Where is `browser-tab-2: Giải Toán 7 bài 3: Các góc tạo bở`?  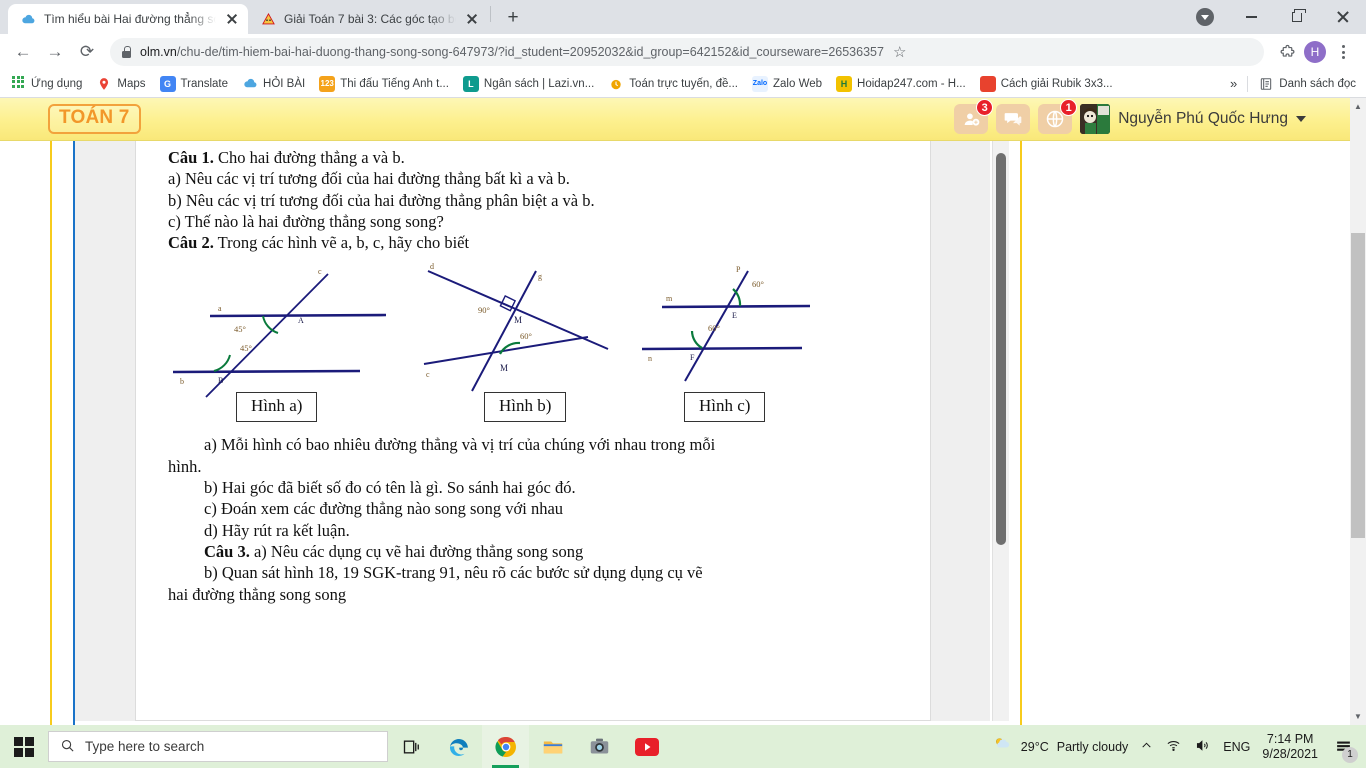 browser-tab-2: Giải Toán 7 bài 3: Các góc tạo bở is located at coordinates (368, 19).